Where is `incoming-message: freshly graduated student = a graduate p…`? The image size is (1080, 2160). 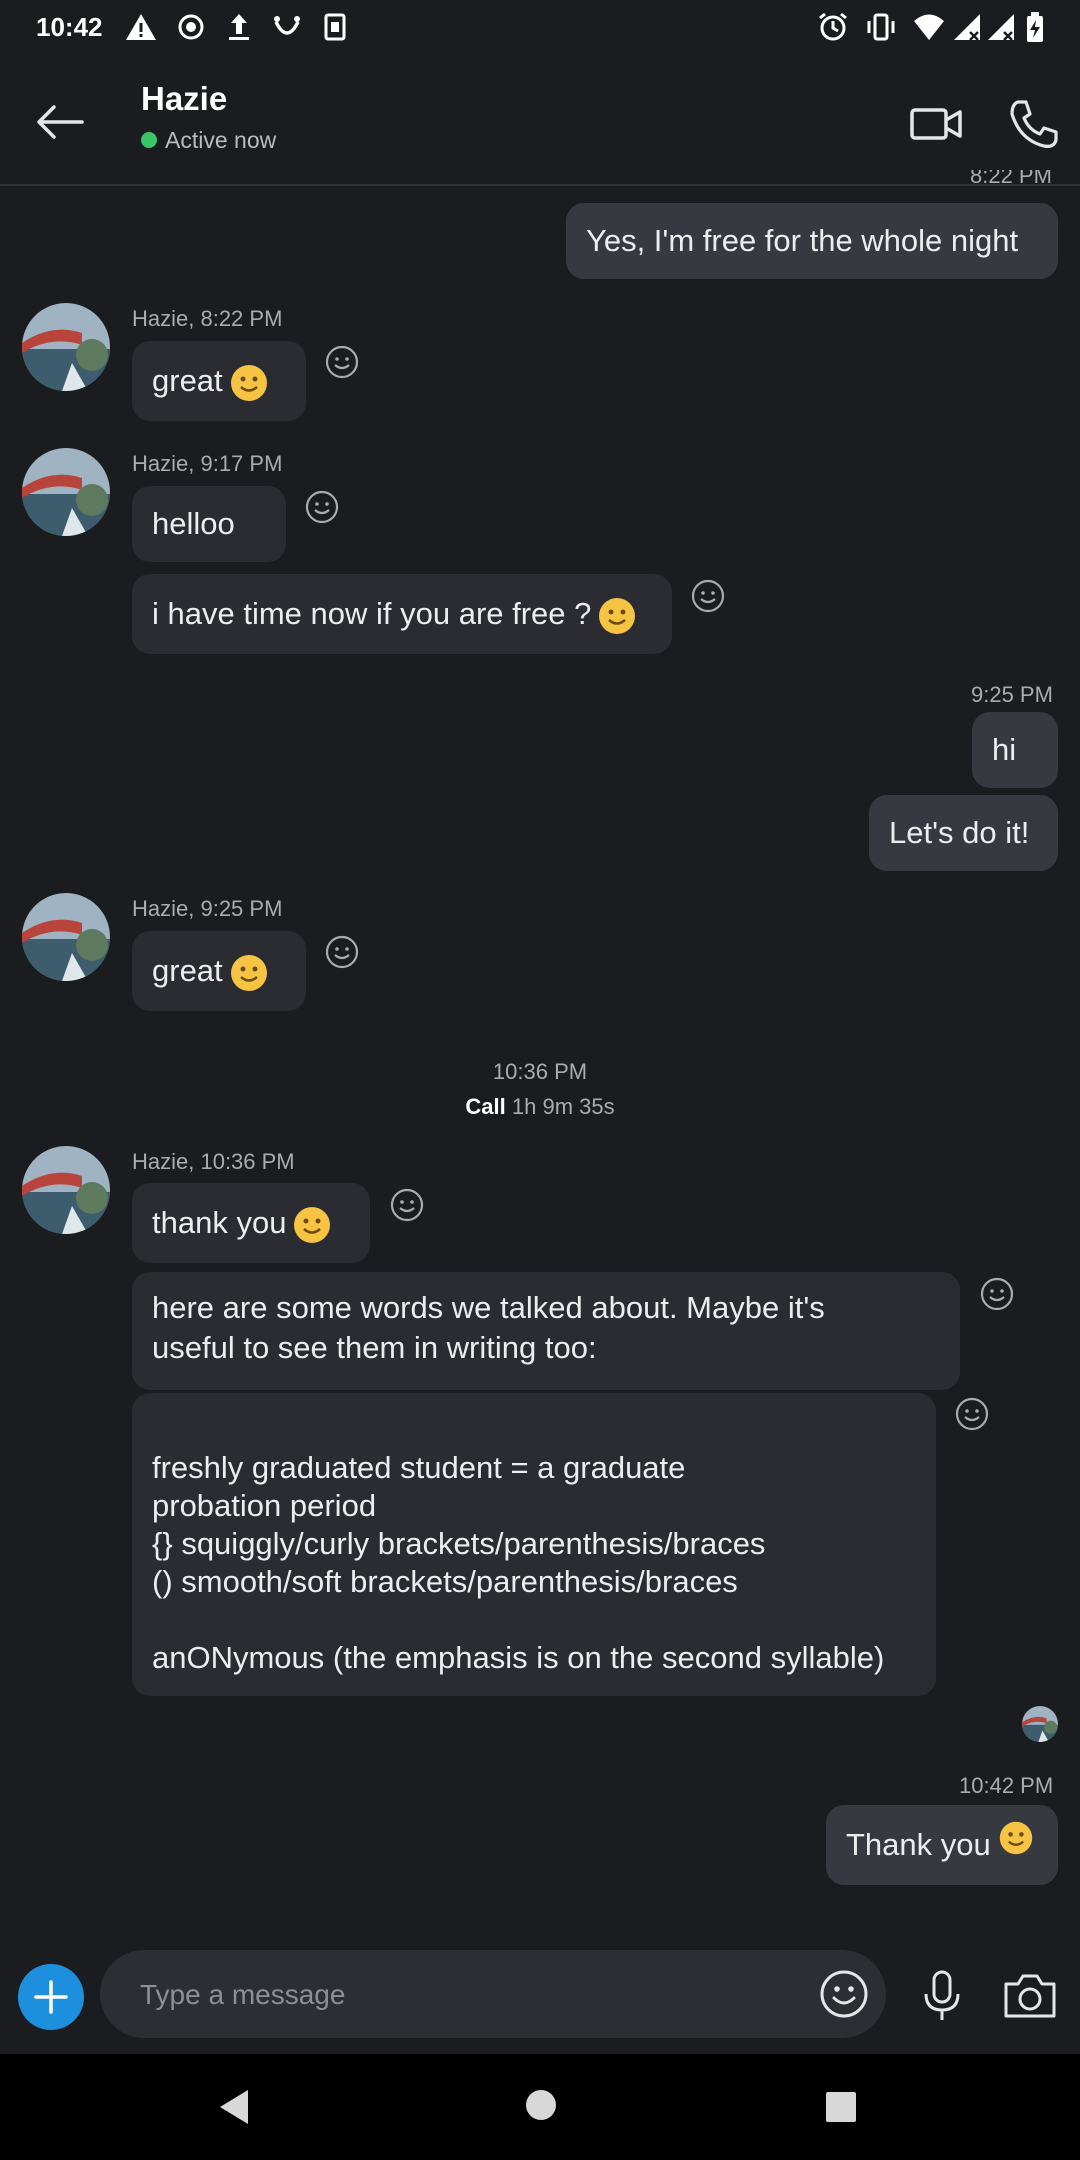
incoming-message: freshly graduated student = a graduate p… is located at coordinates (534, 1544).